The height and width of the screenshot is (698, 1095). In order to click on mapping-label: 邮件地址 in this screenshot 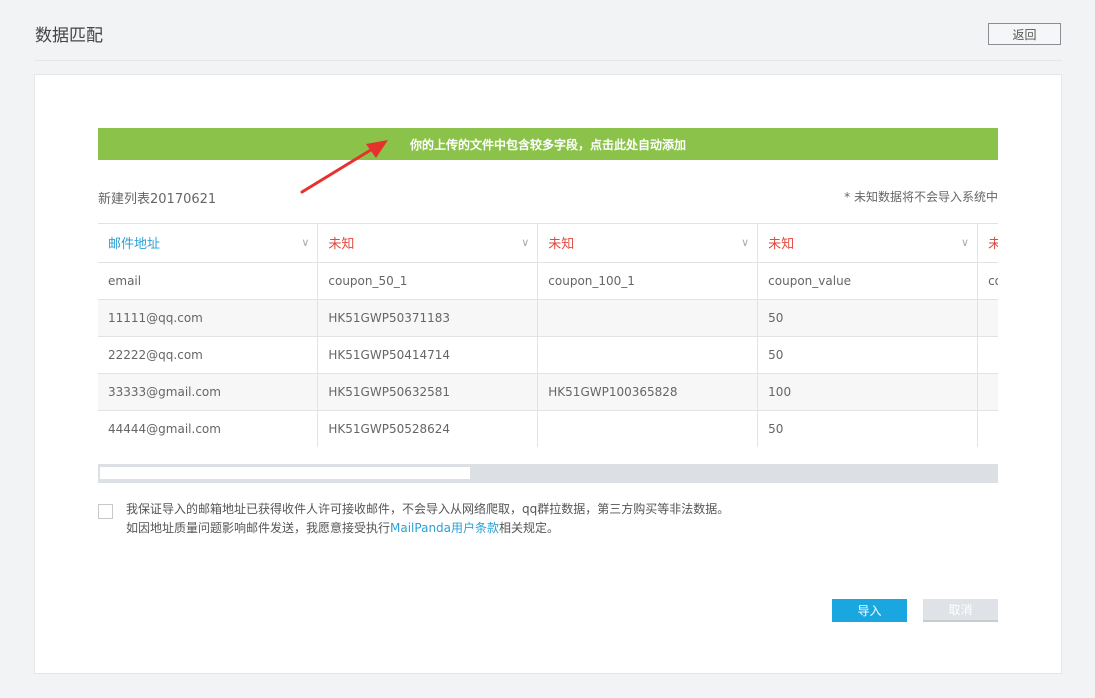, I will do `click(134, 245)`.